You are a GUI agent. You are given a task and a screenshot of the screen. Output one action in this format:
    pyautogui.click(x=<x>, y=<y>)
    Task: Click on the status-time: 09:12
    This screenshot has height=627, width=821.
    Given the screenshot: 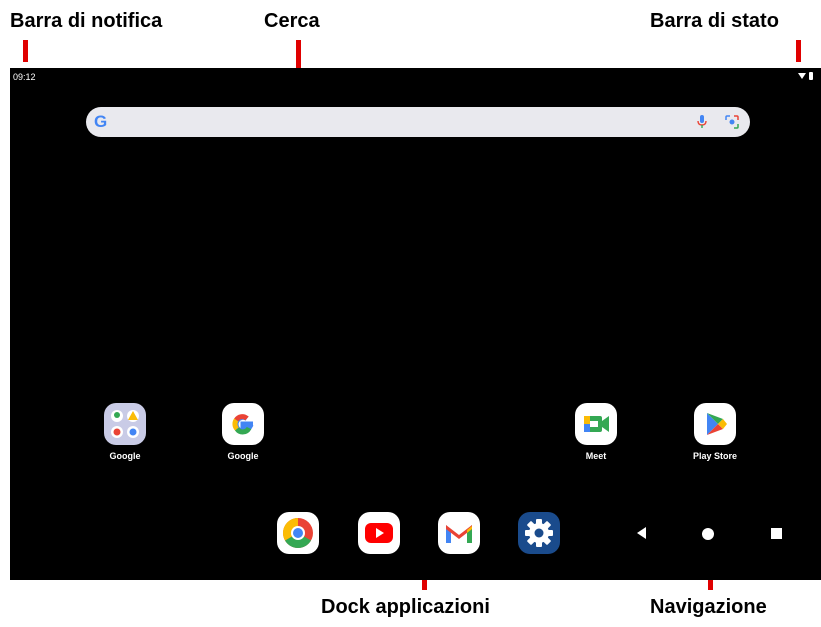 What is the action you would take?
    pyautogui.click(x=24, y=77)
    